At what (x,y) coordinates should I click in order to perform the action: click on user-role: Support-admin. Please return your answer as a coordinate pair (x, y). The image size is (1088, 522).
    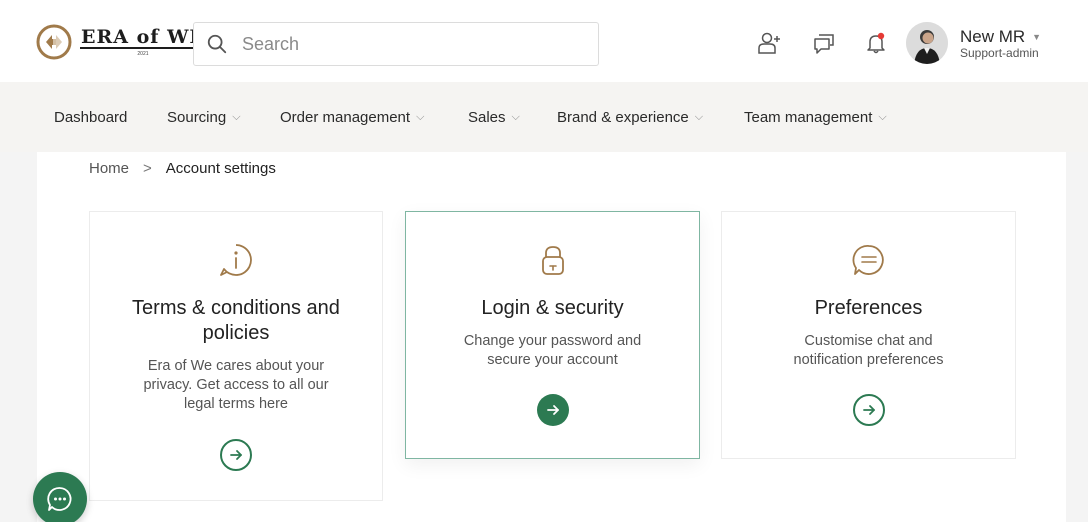
    Looking at the image, I should click on (999, 53).